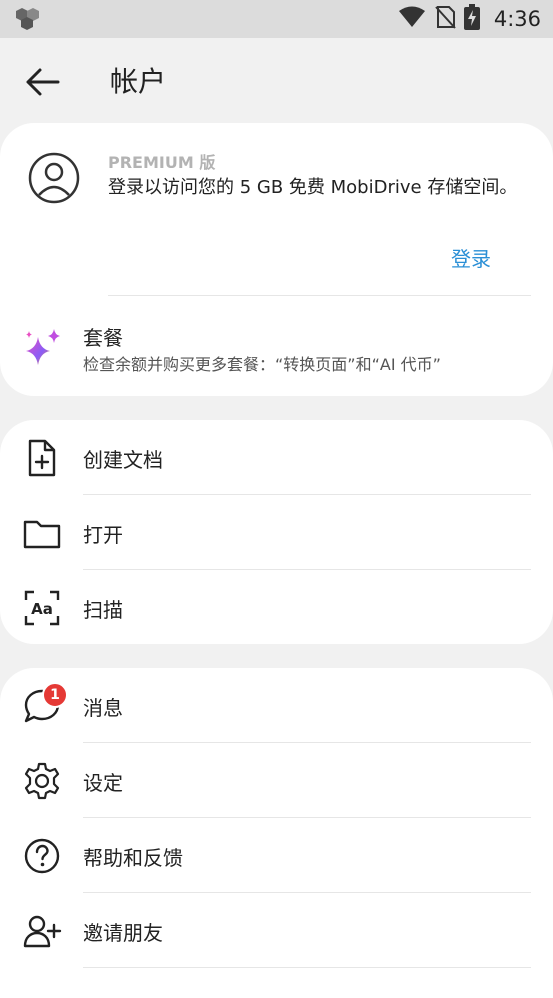  What do you see at coordinates (262, 364) in the screenshot?
I see `plans-subtitle: 检查余额并购买更多套餐：“转换页面”和“AI 代币”` at bounding box center [262, 364].